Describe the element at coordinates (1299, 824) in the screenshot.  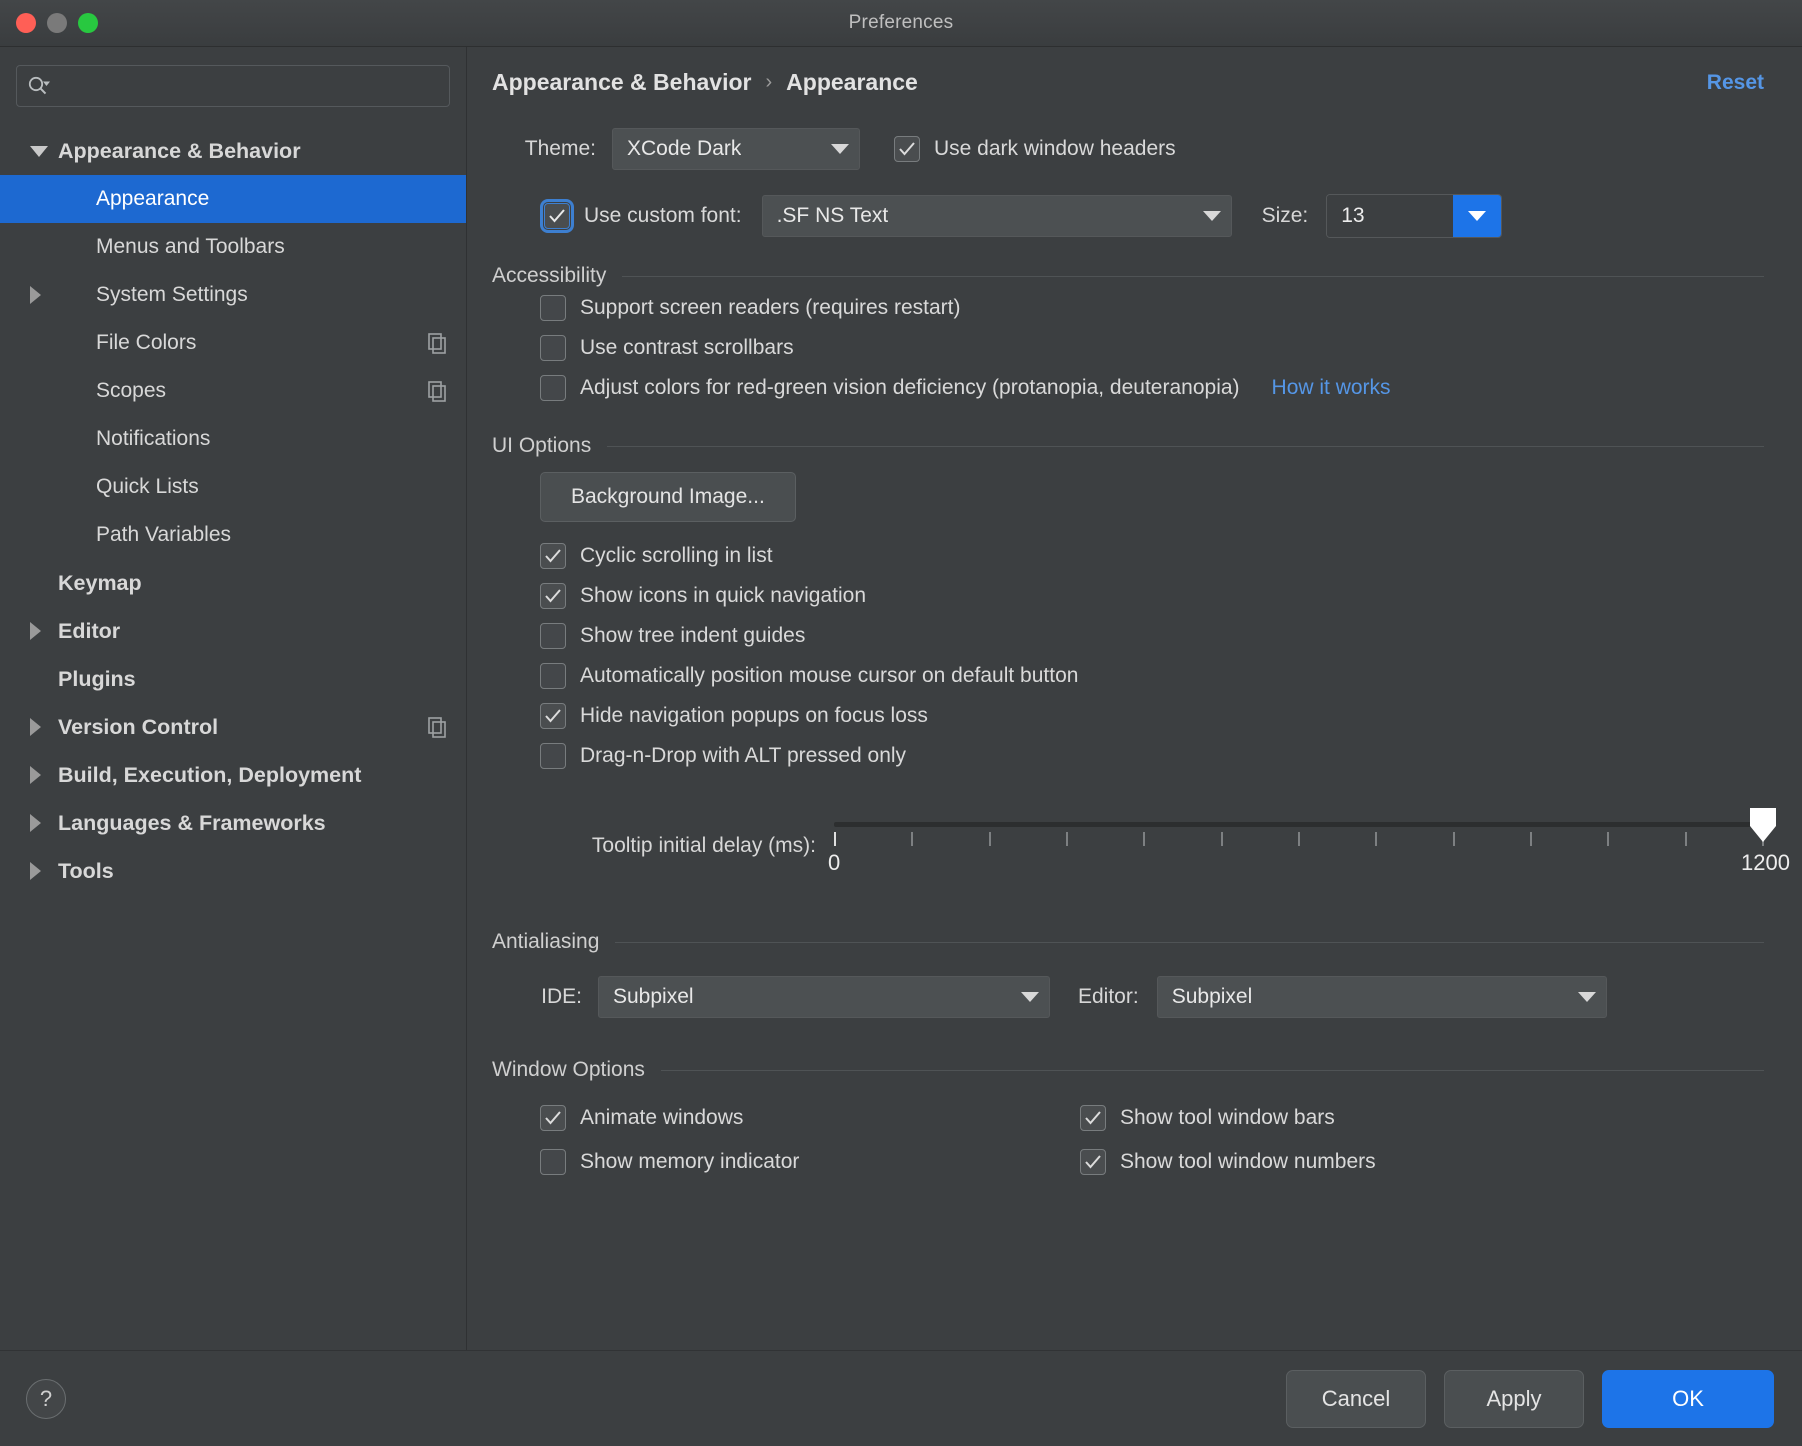
I see `slider-track` at that location.